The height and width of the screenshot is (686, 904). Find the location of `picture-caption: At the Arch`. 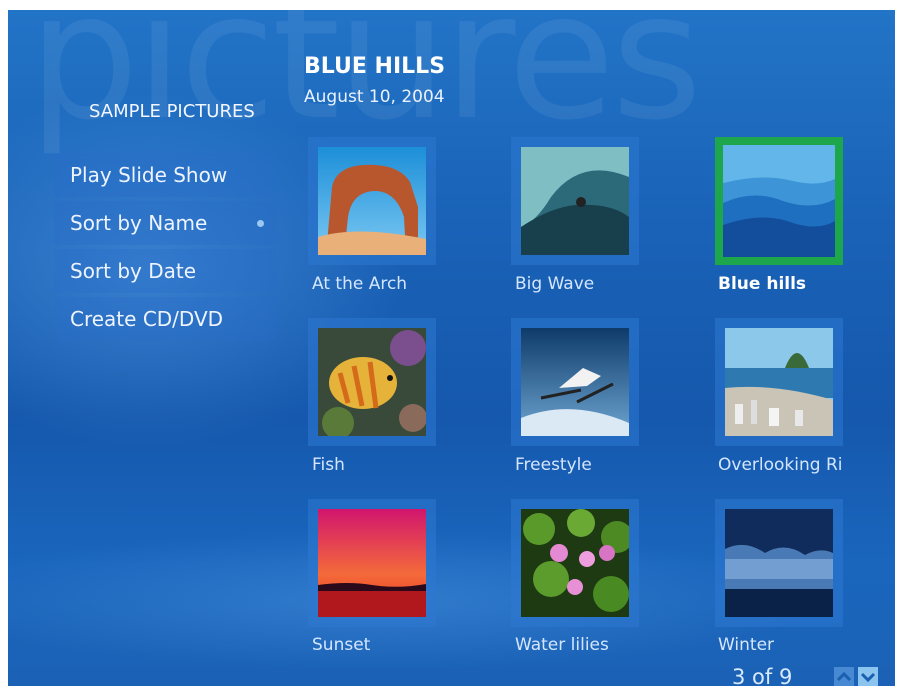

picture-caption: At the Arch is located at coordinates (360, 284).